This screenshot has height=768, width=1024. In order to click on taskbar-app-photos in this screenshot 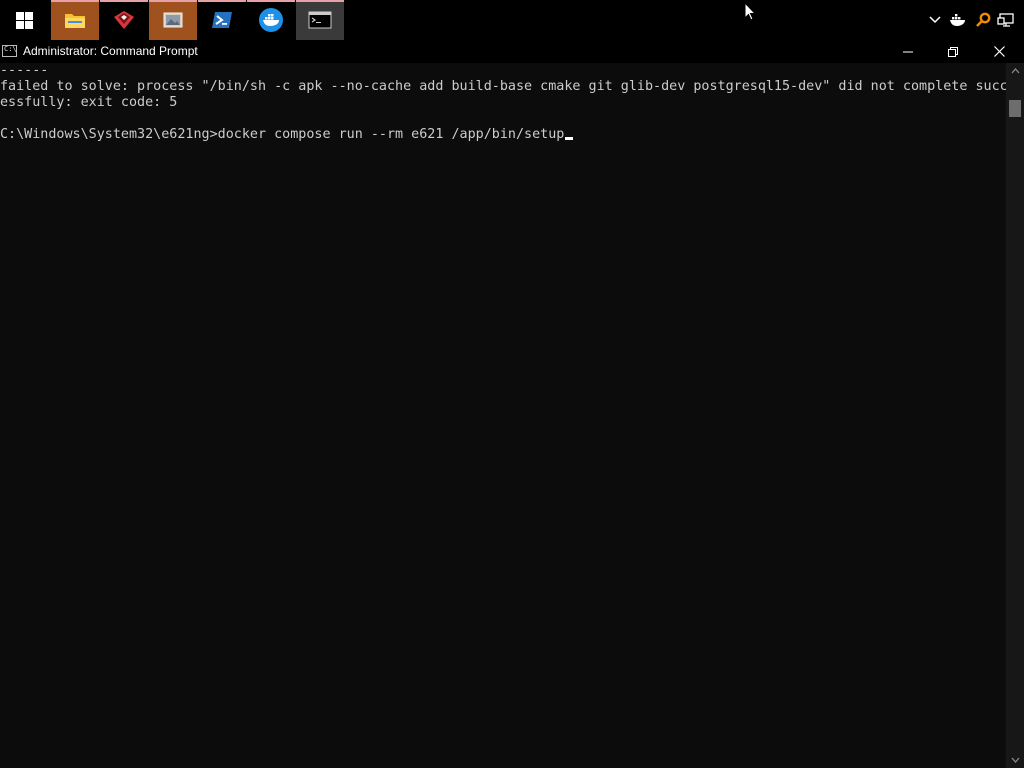, I will do `click(173, 20)`.